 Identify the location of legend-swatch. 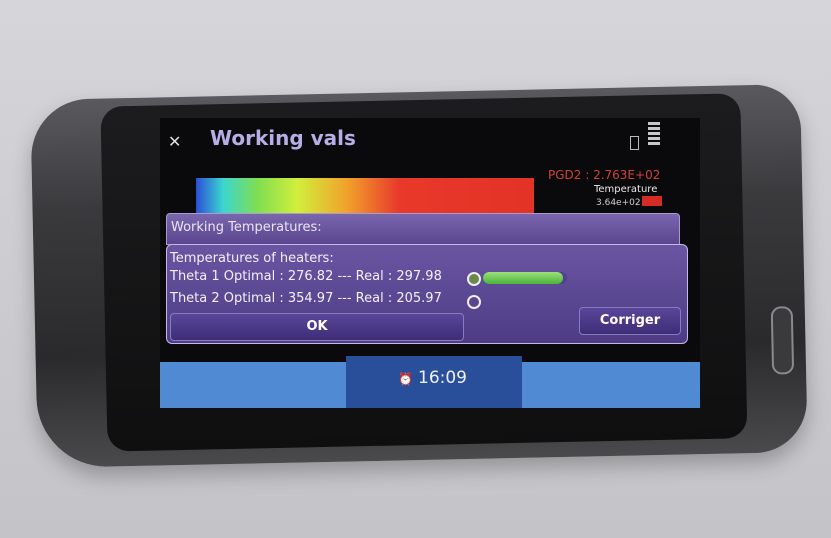
(652, 201).